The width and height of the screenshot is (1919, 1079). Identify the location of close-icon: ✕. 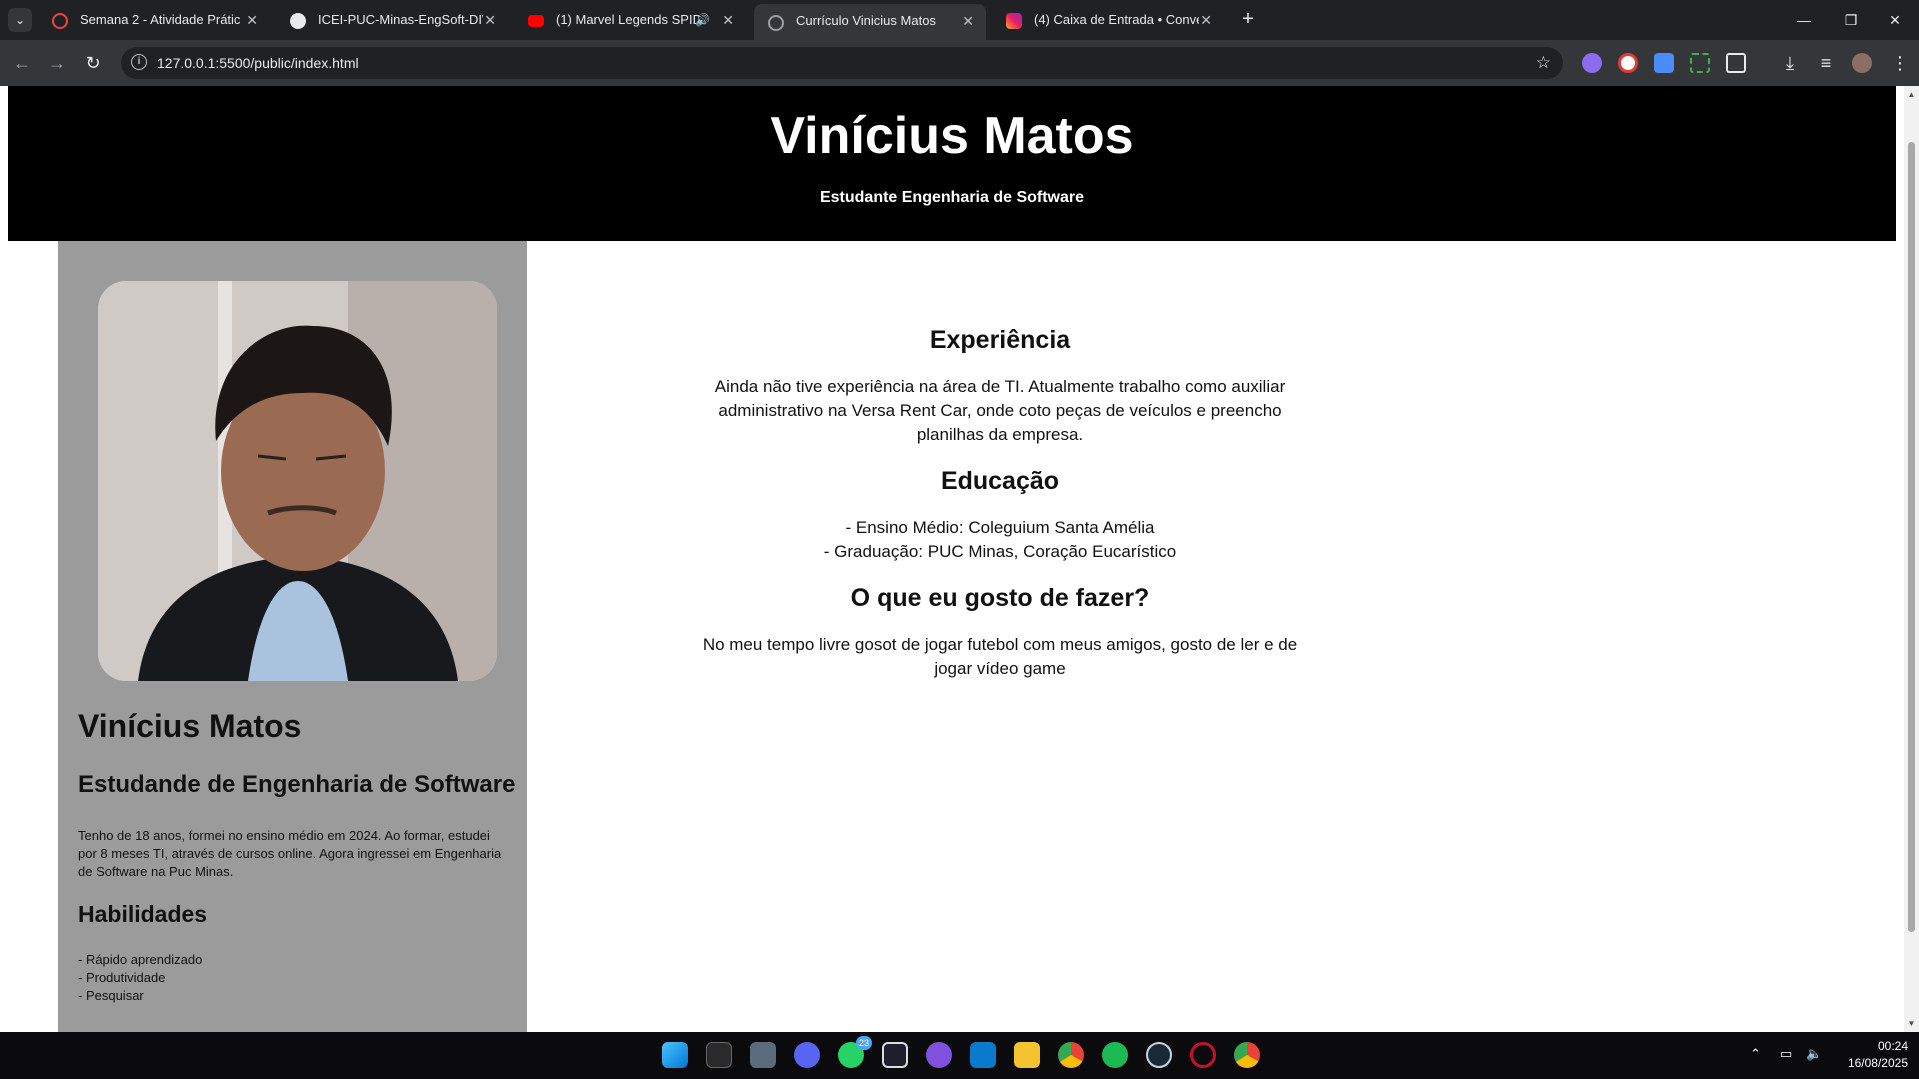
(1895, 20).